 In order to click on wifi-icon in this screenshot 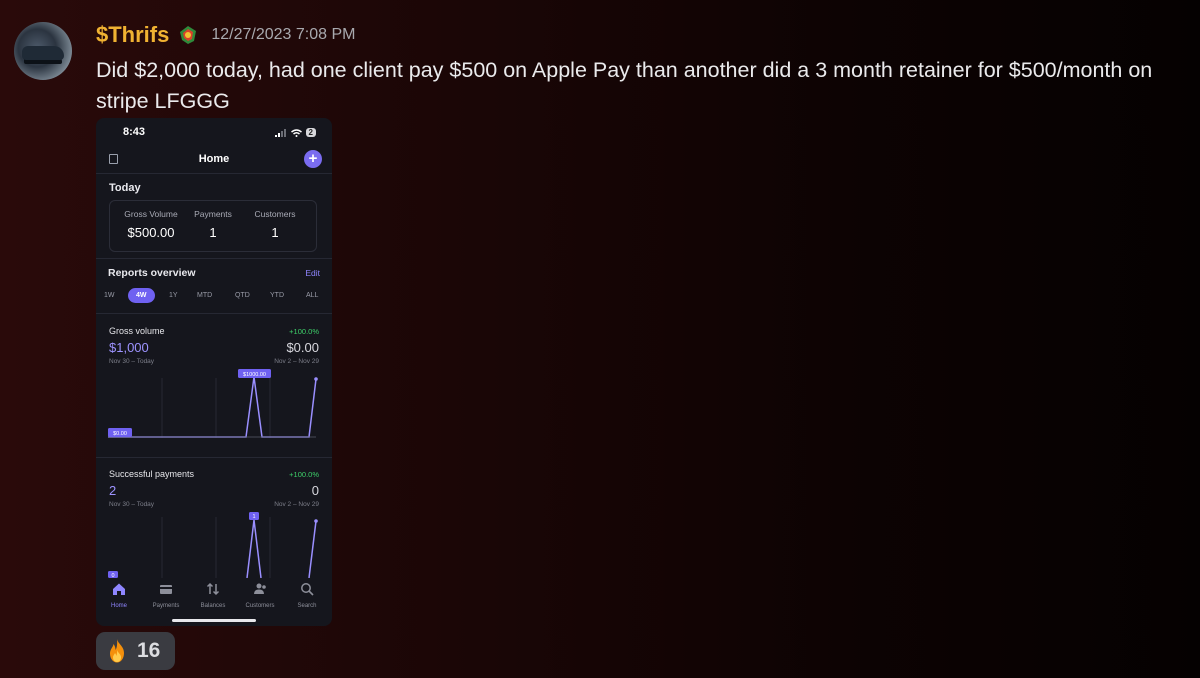, I will do `click(296, 132)`.